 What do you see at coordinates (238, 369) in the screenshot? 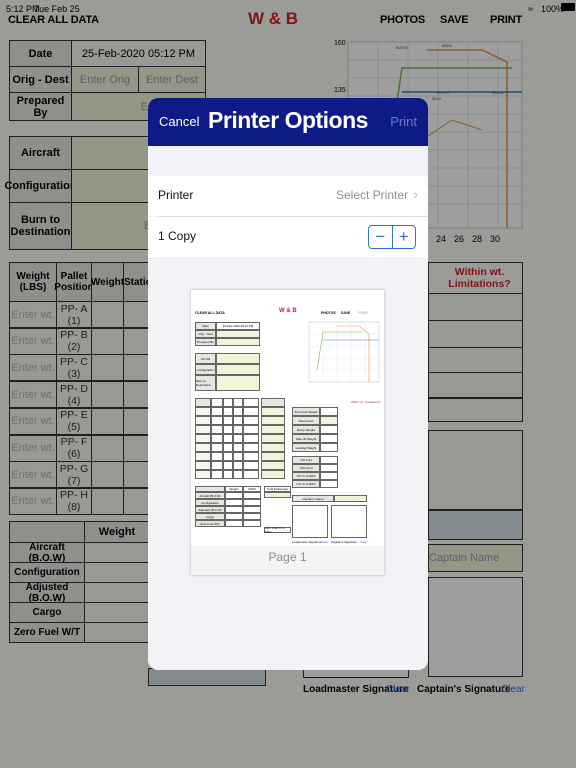
I see `mini-config` at bounding box center [238, 369].